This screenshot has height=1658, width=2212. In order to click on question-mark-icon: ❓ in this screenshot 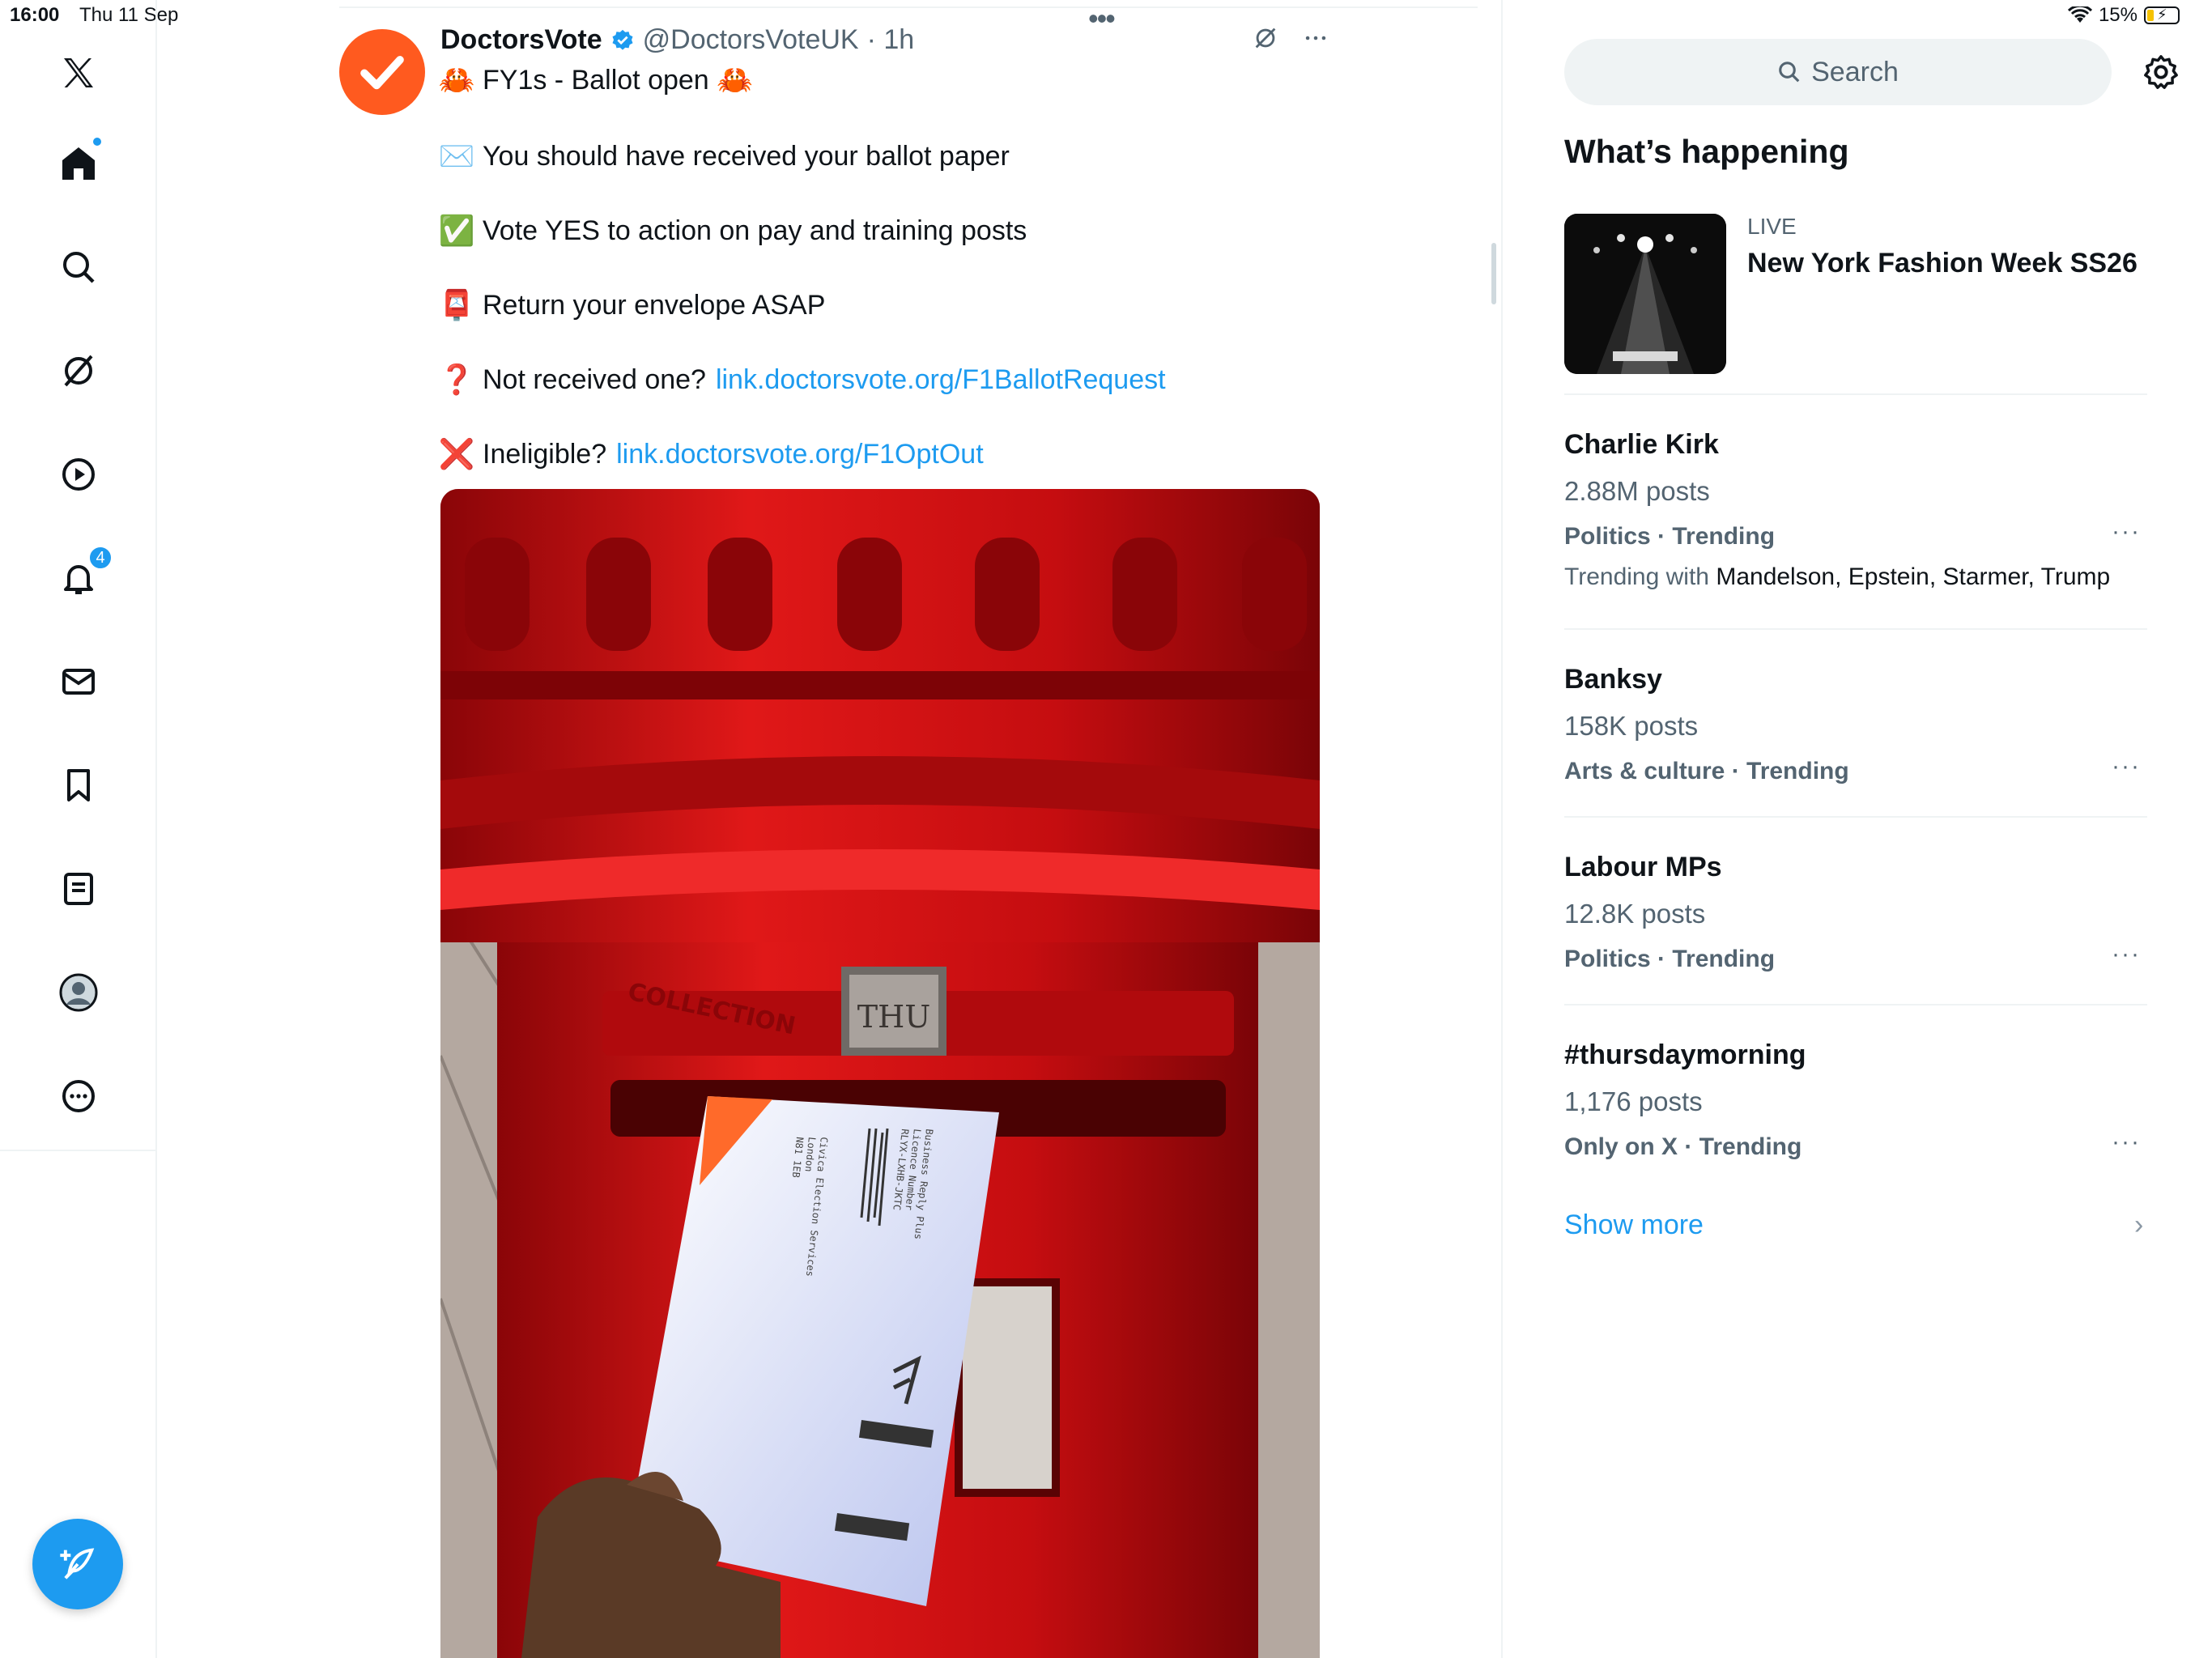, I will do `click(456, 379)`.